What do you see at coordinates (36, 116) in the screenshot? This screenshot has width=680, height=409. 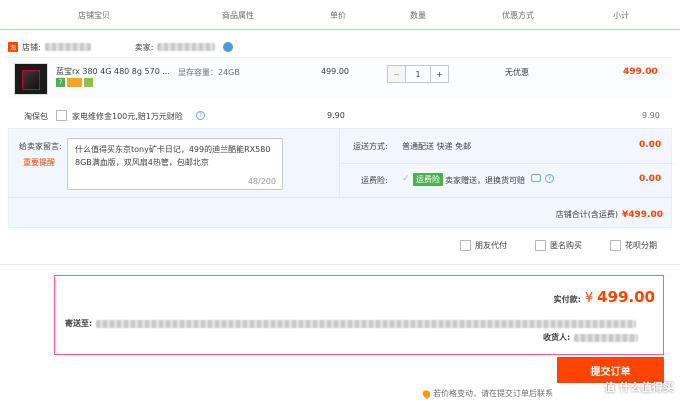 I see `insurance-label: 淘保包` at bounding box center [36, 116].